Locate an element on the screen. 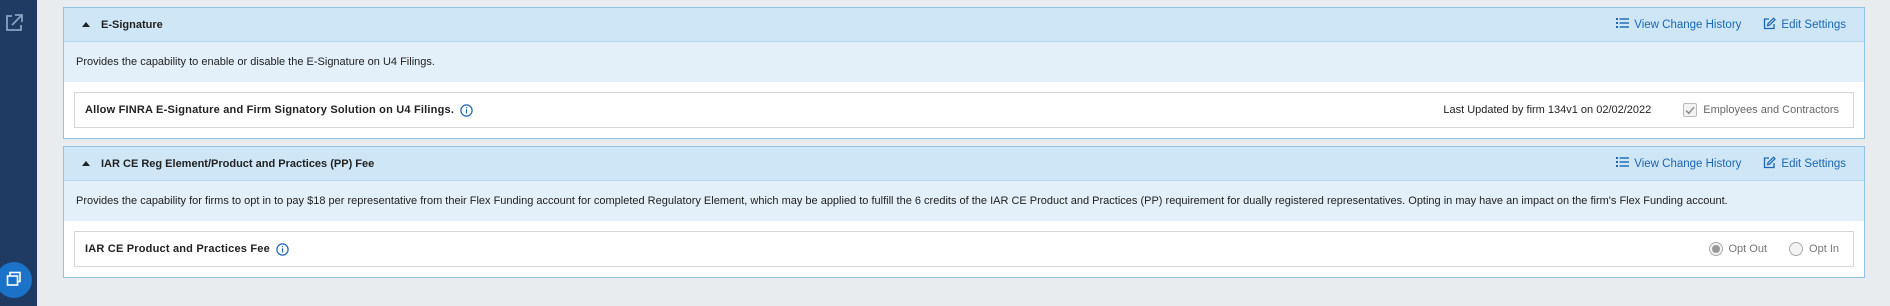  opt-in-radio: Opt In is located at coordinates (1814, 249).